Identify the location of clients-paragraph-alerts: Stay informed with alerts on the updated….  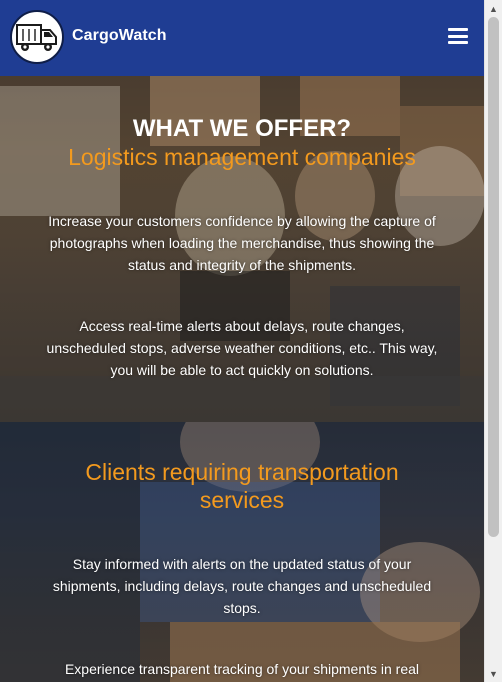
(242, 586).